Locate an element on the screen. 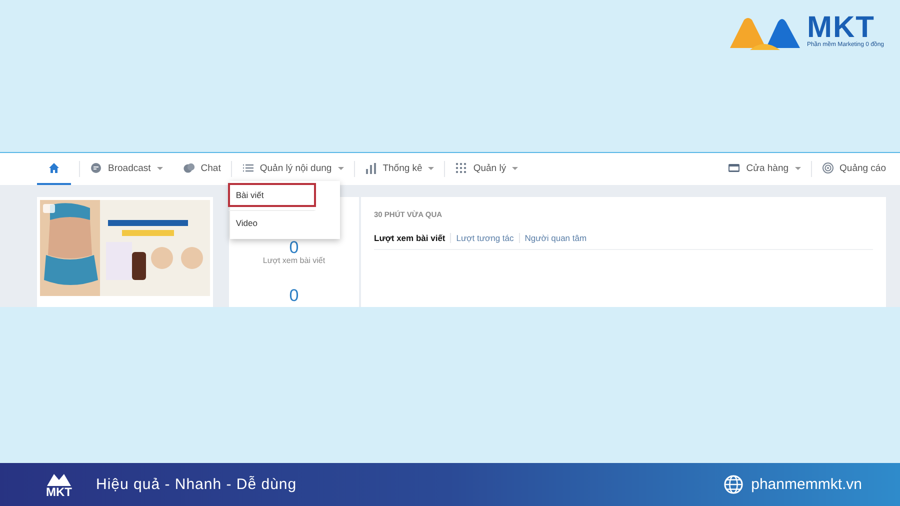 This screenshot has height=506, width=900. brand-name: MKT is located at coordinates (840, 28).